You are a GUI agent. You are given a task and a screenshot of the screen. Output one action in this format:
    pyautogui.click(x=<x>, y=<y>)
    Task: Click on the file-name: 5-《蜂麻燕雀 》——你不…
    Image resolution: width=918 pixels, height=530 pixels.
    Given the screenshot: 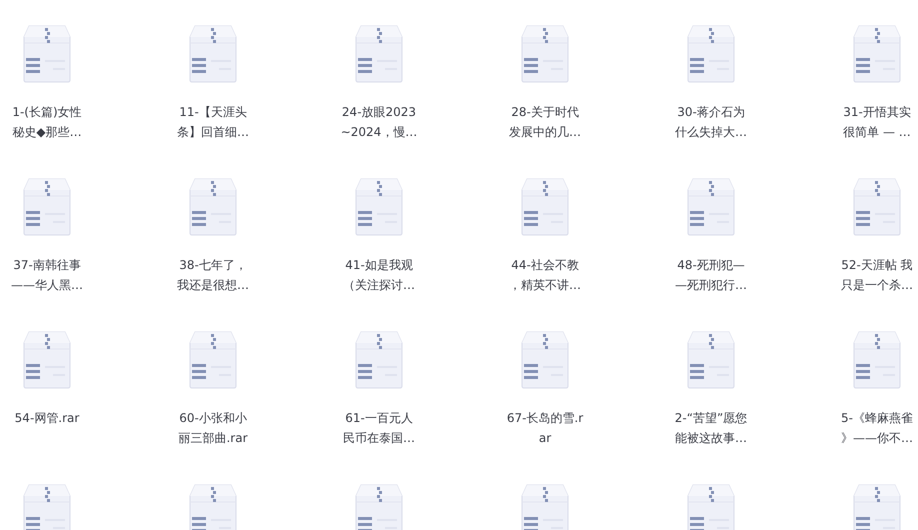 What is the action you would take?
    pyautogui.click(x=877, y=428)
    